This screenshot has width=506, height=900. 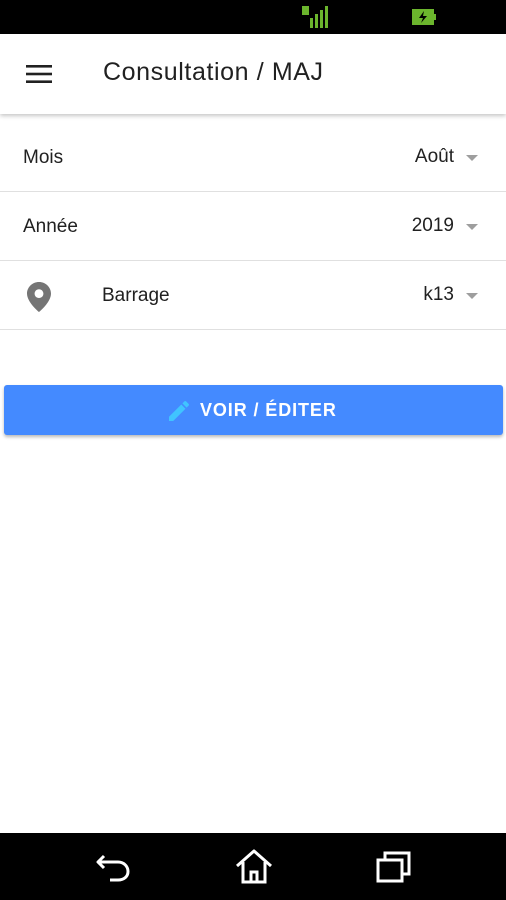 What do you see at coordinates (438, 294) in the screenshot?
I see `dam-value: k13` at bounding box center [438, 294].